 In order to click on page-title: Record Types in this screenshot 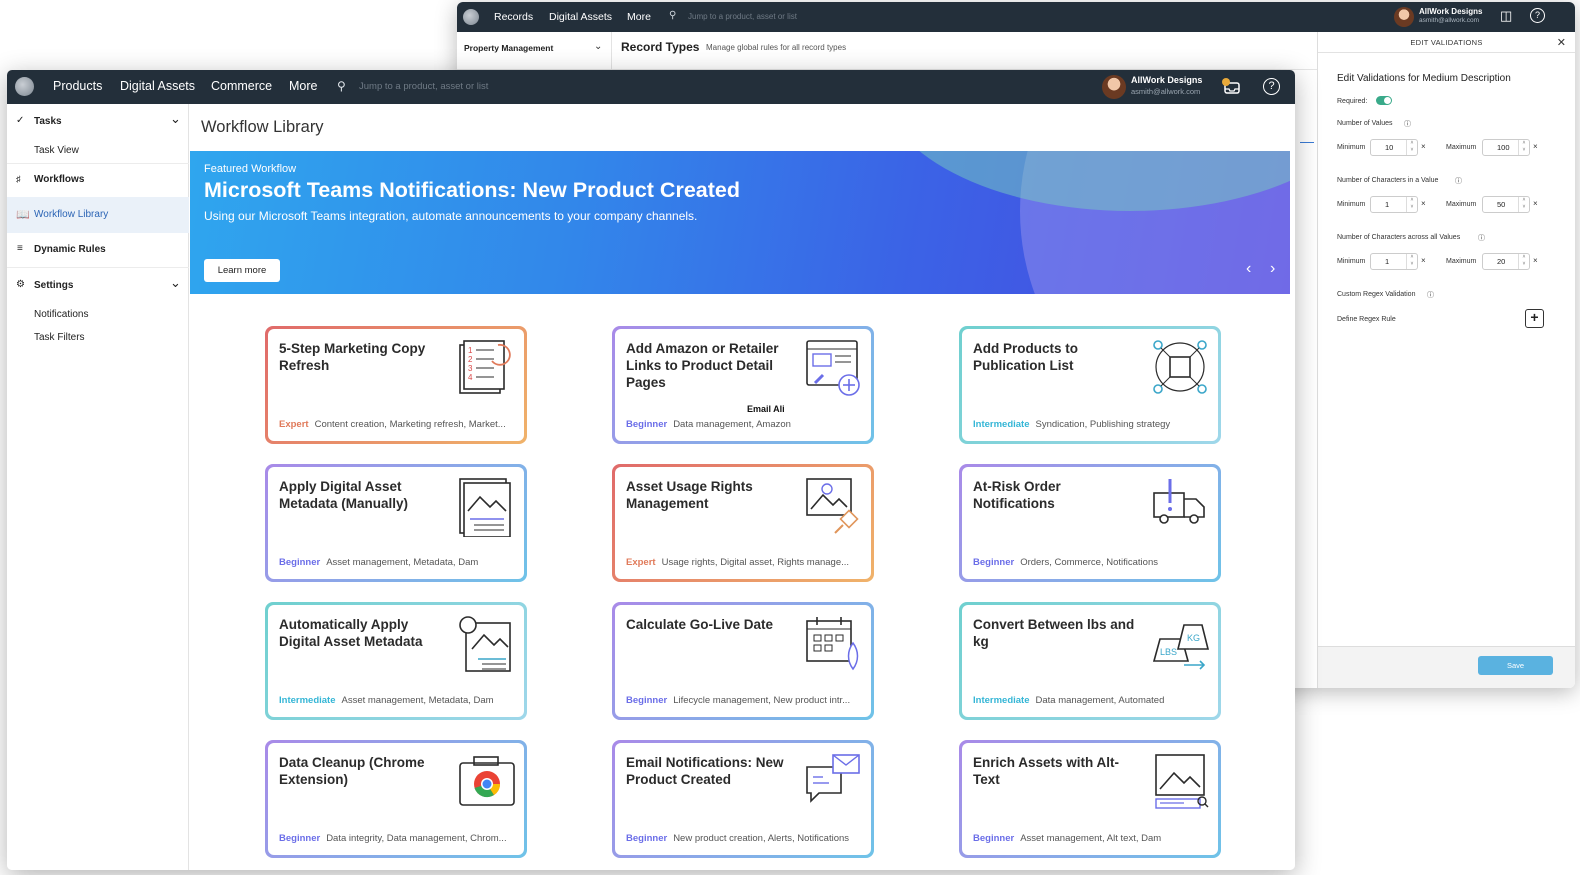, I will do `click(660, 47)`.